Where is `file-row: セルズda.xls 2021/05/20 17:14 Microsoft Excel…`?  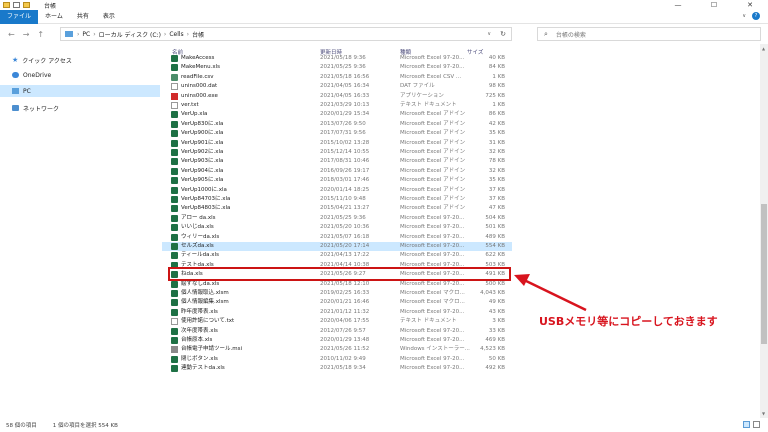
file-row: セルズda.xls 2021/05/20 17:14 Microsoft Excel… is located at coordinates (337, 247).